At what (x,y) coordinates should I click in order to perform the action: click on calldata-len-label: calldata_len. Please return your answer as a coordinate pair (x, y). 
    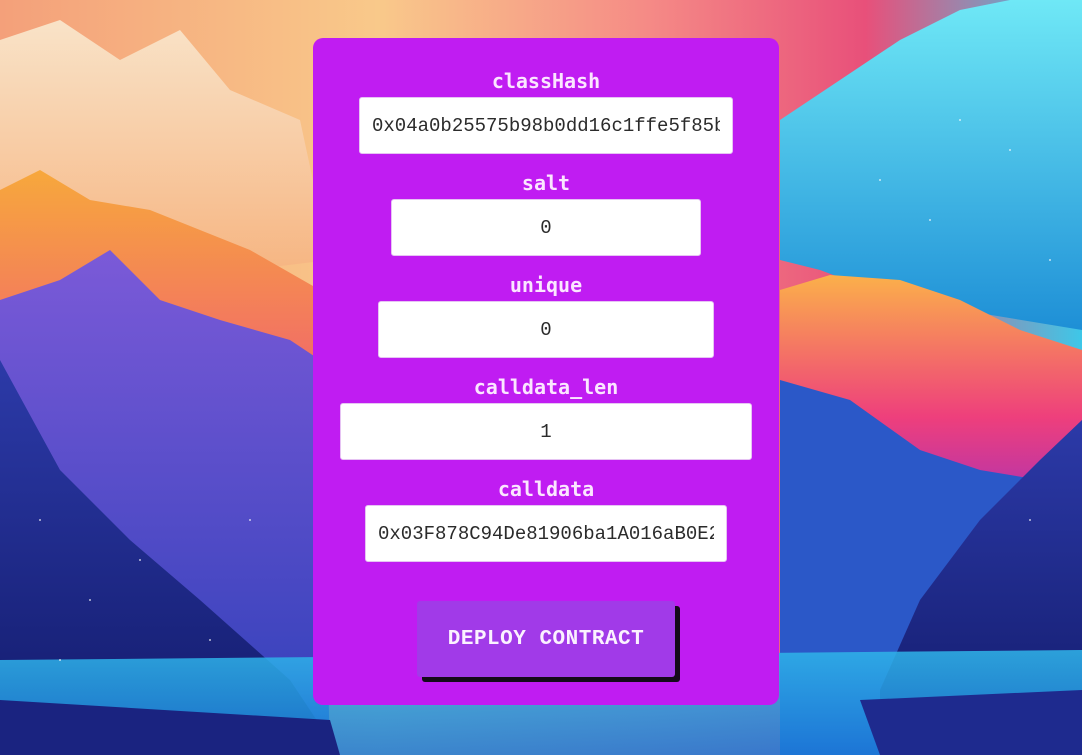
    Looking at the image, I should click on (546, 387).